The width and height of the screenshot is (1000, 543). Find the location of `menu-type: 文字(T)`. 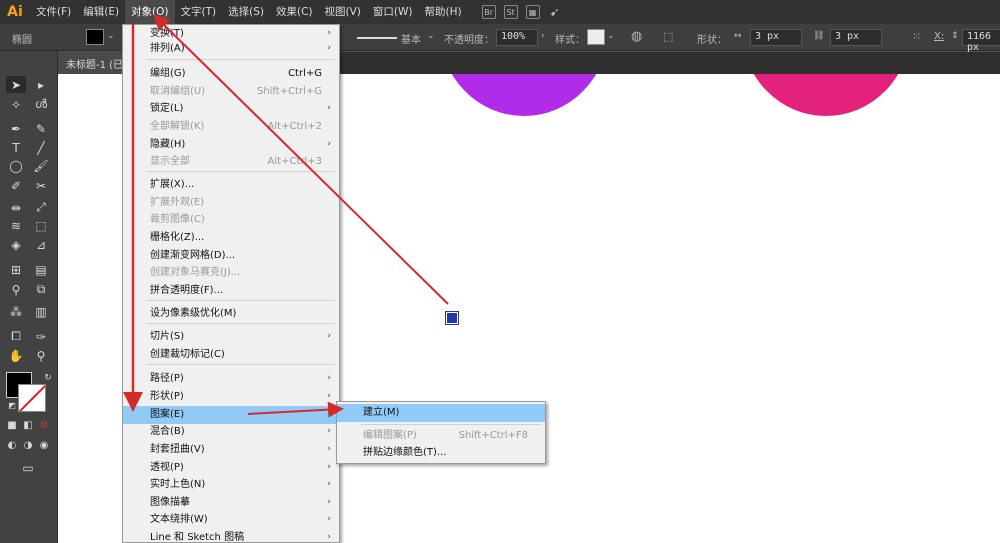

menu-type: 文字(T) is located at coordinates (199, 12).